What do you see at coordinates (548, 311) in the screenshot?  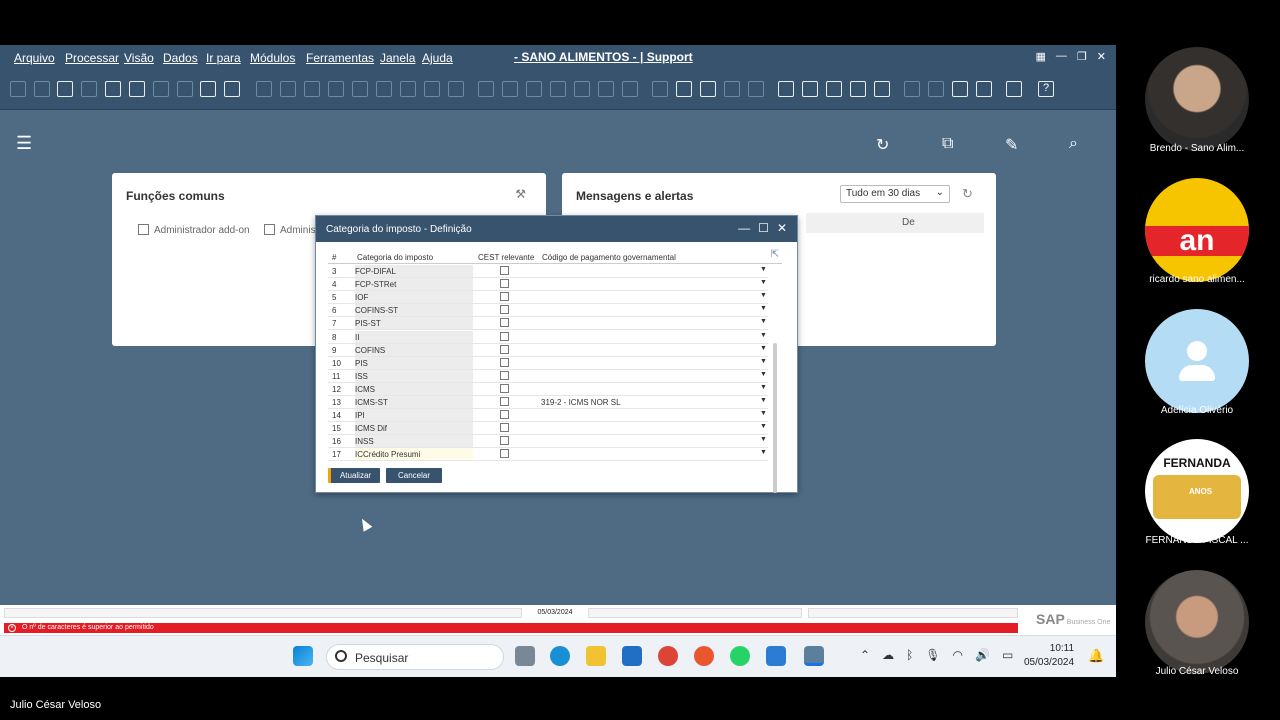 I see `table-row: 6 COFINS-ST ▼` at bounding box center [548, 311].